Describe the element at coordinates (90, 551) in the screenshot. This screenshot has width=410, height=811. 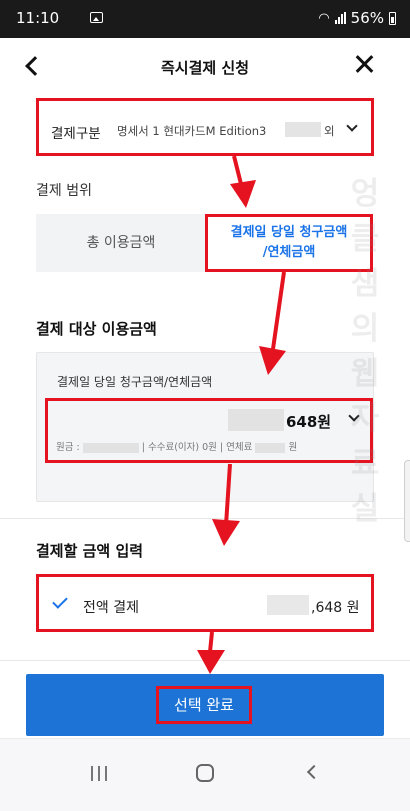
I see `input-title: 결제할 금액 입력` at that location.